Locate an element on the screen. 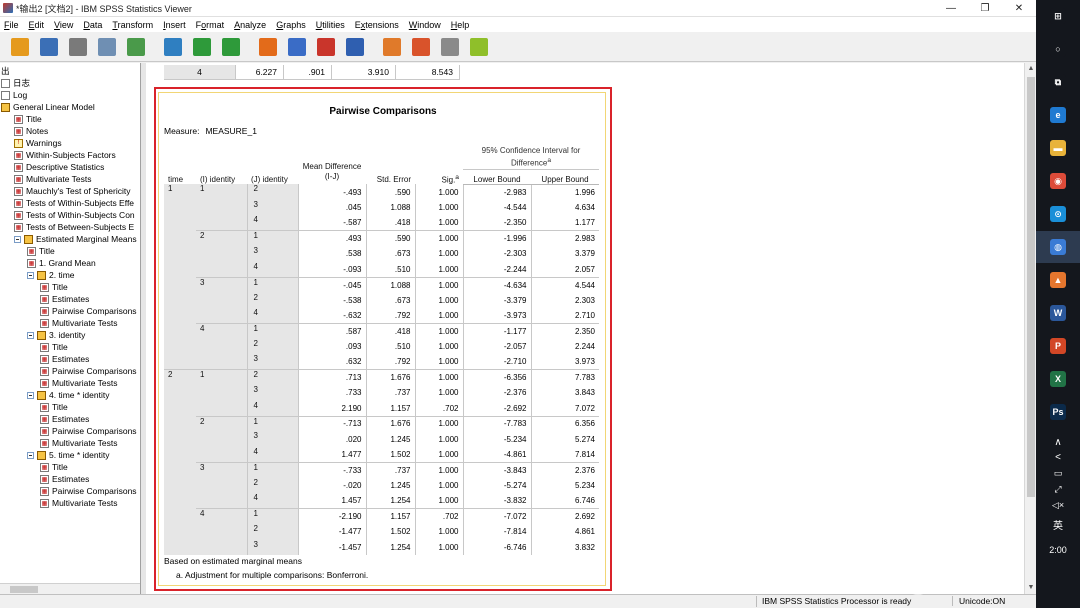 This screenshot has width=1080, height=608. windows-start-taskbar-button: ⊞ is located at coordinates (1058, 16).